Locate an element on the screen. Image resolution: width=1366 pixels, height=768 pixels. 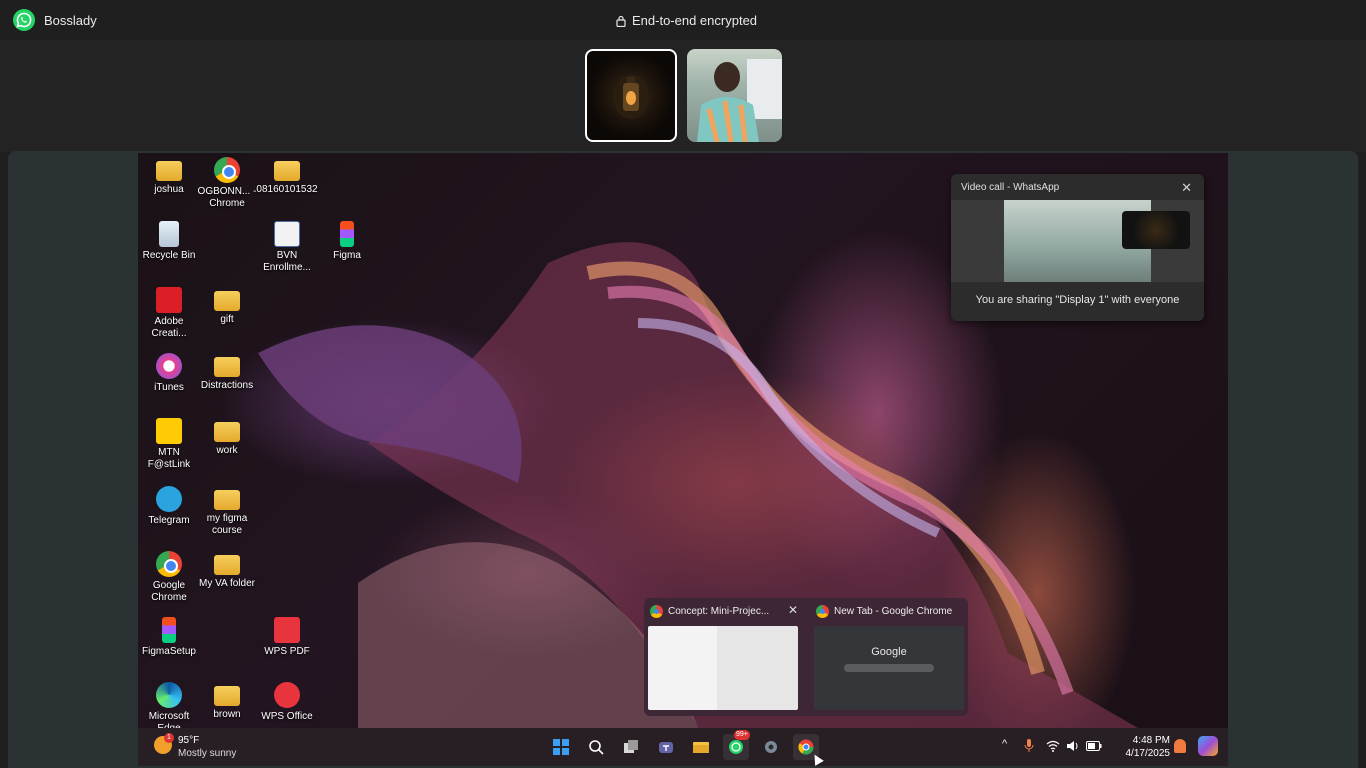
telegram-icon is located at coordinates (169, 499).